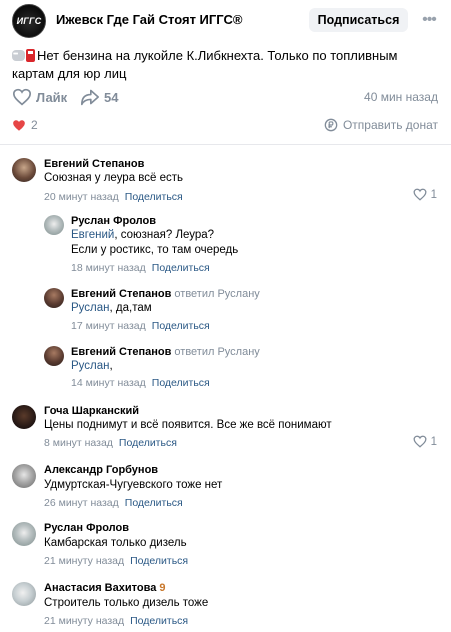 Image resolution: width=451 pixels, height=632 pixels. What do you see at coordinates (18, 55) in the screenshot?
I see `speech-bubble-icon` at bounding box center [18, 55].